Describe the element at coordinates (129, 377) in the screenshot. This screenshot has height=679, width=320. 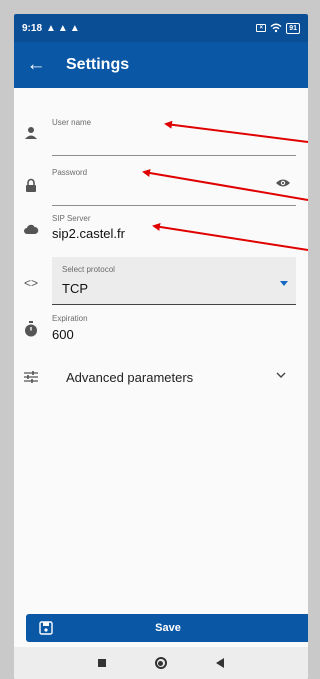
I see `advanced-parameters-label: Advanced parameters` at that location.